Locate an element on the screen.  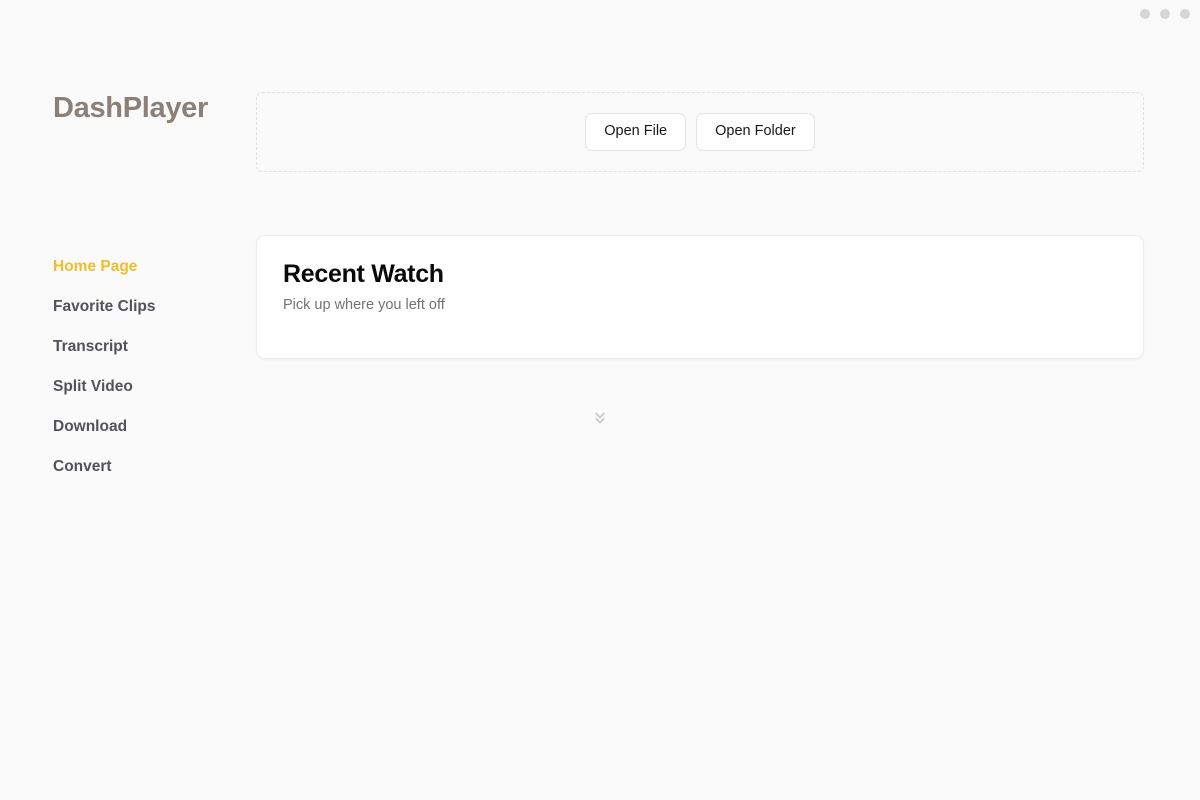
file-dropzone: Open File Open Folder is located at coordinates (700, 132).